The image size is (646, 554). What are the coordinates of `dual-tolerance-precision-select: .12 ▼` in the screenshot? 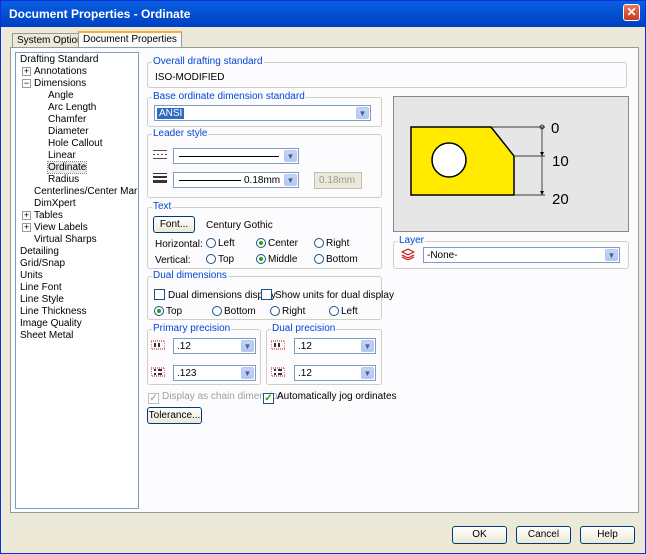 It's located at (335, 373).